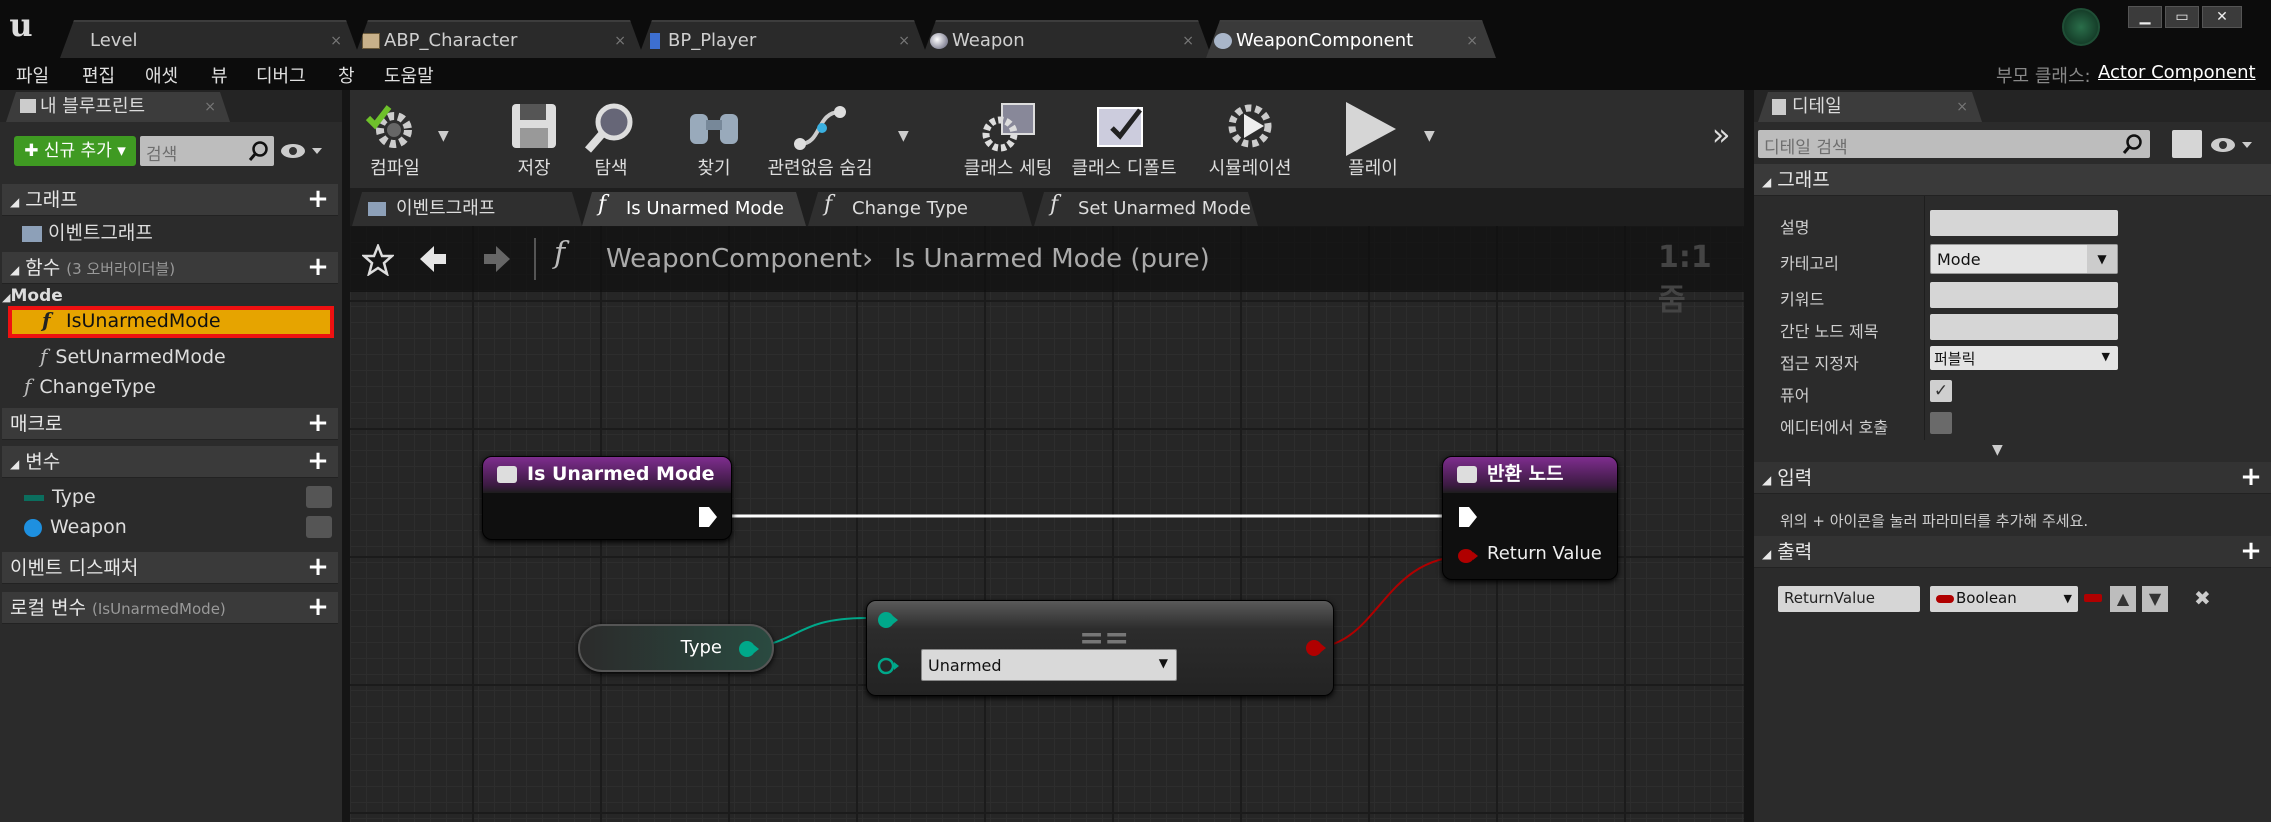  I want to click on add-function-button: +, so click(318, 267).